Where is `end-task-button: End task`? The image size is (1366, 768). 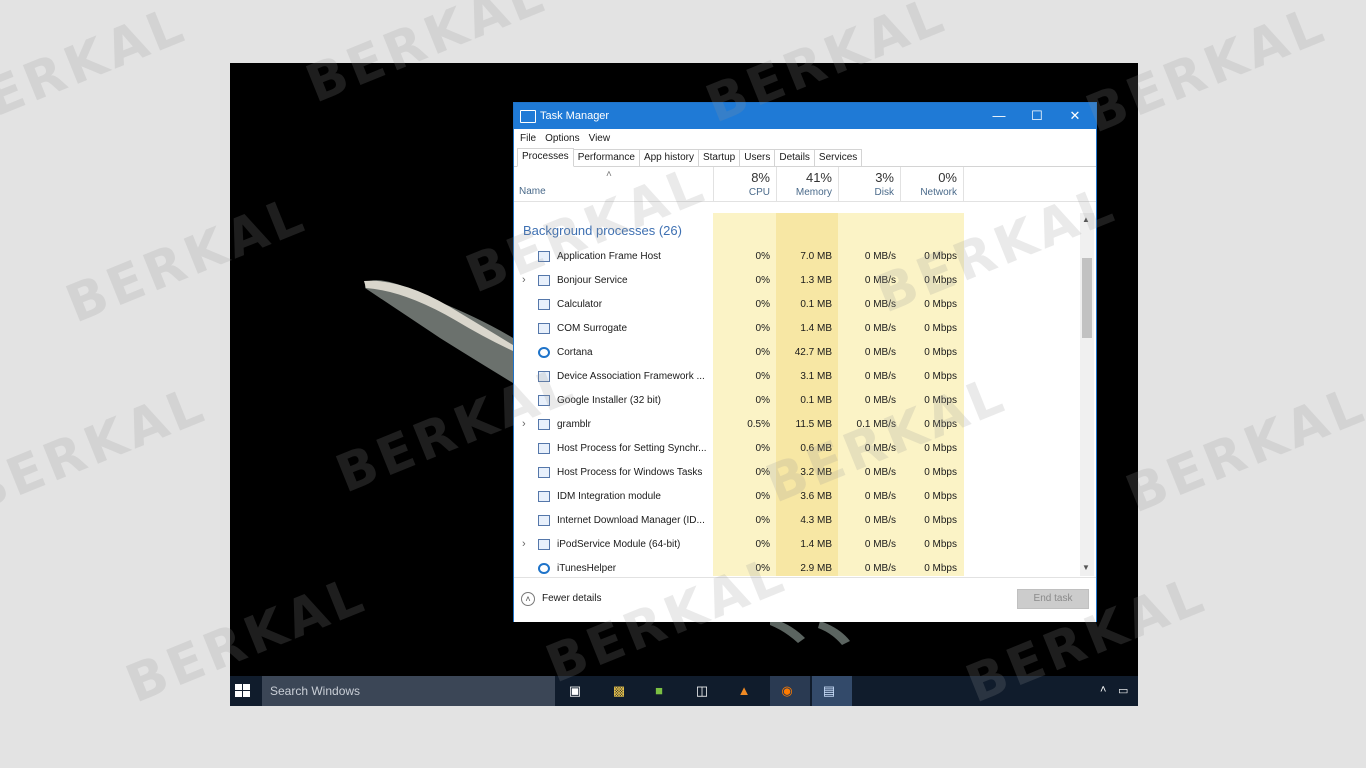 end-task-button: End task is located at coordinates (1053, 599).